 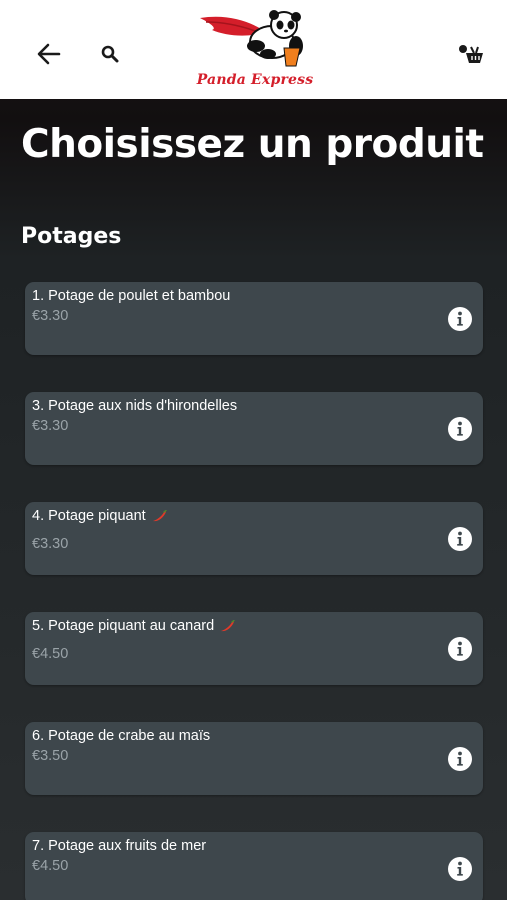 What do you see at coordinates (121, 736) in the screenshot?
I see `product-name: 6. Potage de crabe au maïs` at bounding box center [121, 736].